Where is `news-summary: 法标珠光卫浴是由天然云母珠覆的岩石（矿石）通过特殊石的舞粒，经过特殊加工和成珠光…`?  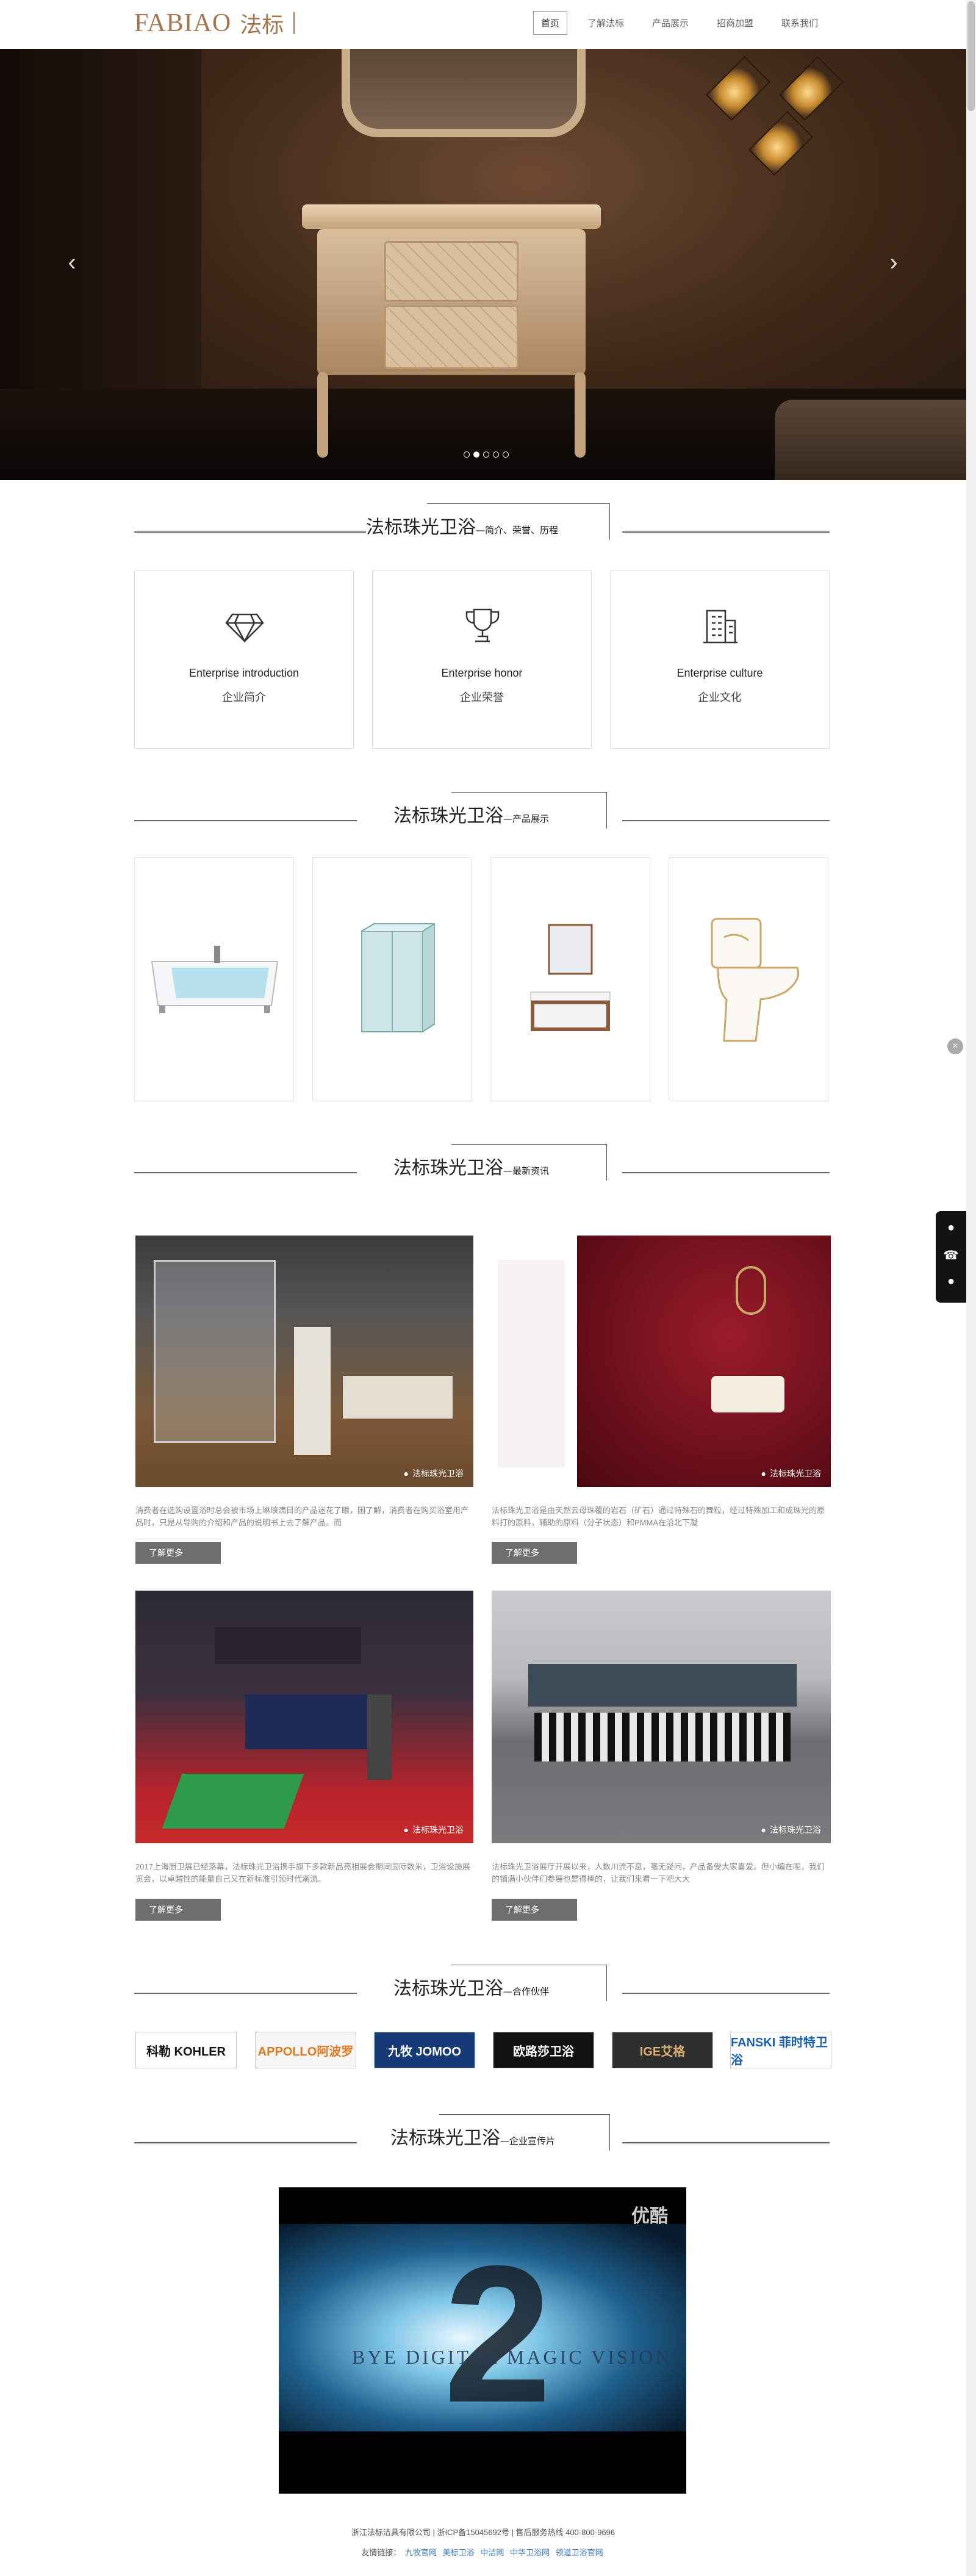 news-summary: 法标珠光卫浴是由天然云母珠覆的岩石（矿石）通过特殊石的舞粒，经过特殊加工和成珠光… is located at coordinates (659, 1516).